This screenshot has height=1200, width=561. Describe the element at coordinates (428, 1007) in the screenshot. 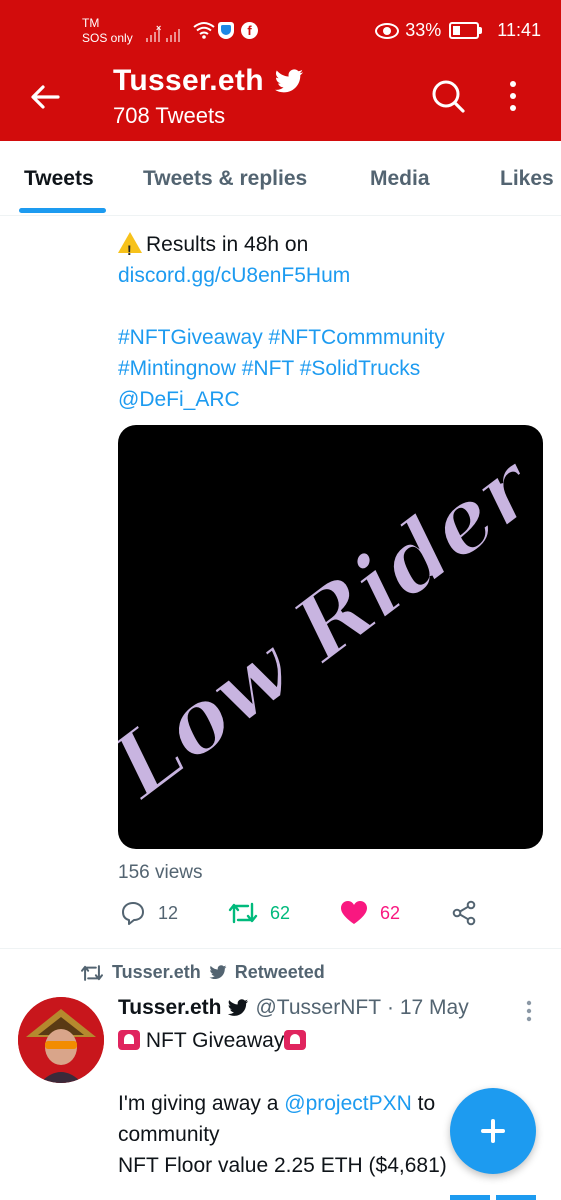

I see `tweet2-date: · 17 May` at that location.